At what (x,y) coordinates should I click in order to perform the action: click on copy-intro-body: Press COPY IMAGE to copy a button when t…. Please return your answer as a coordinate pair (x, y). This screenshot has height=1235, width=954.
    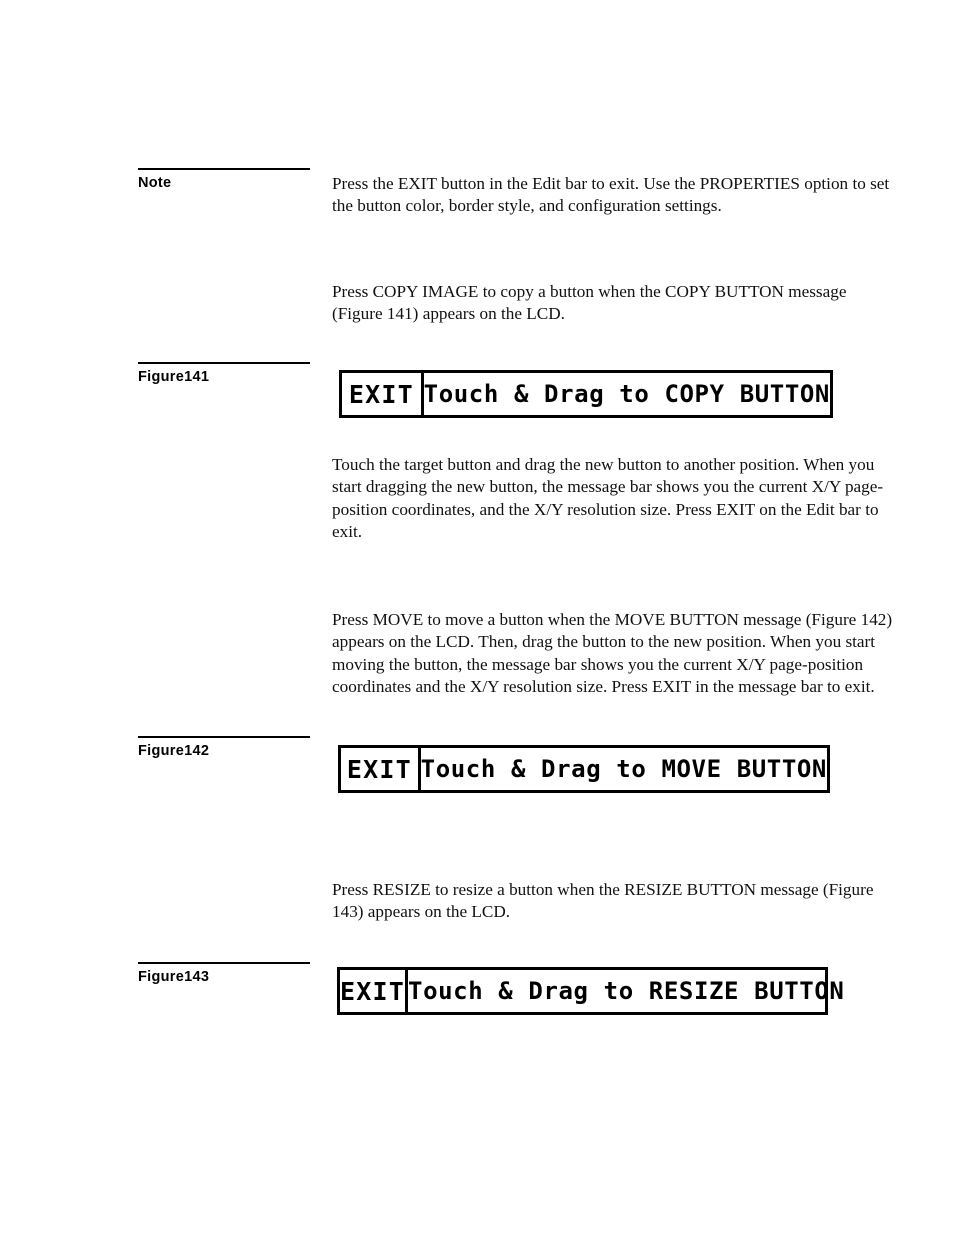
    Looking at the image, I should click on (613, 303).